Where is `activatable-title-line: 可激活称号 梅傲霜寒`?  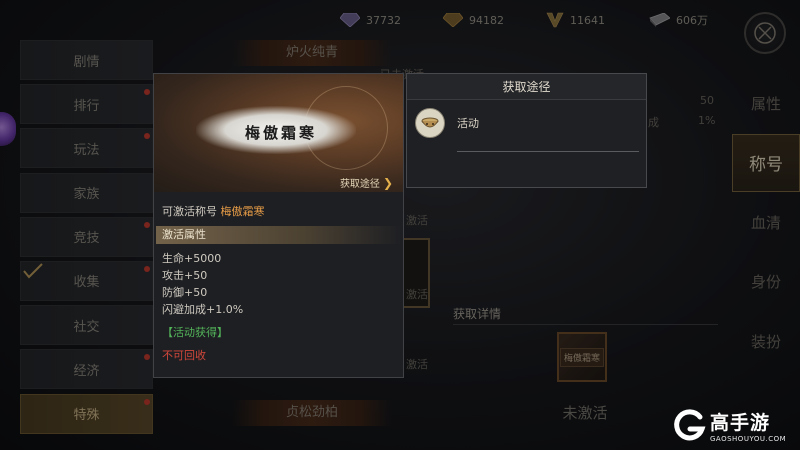
activatable-title-line: 可激活称号 梅傲霜寒 is located at coordinates (213, 211).